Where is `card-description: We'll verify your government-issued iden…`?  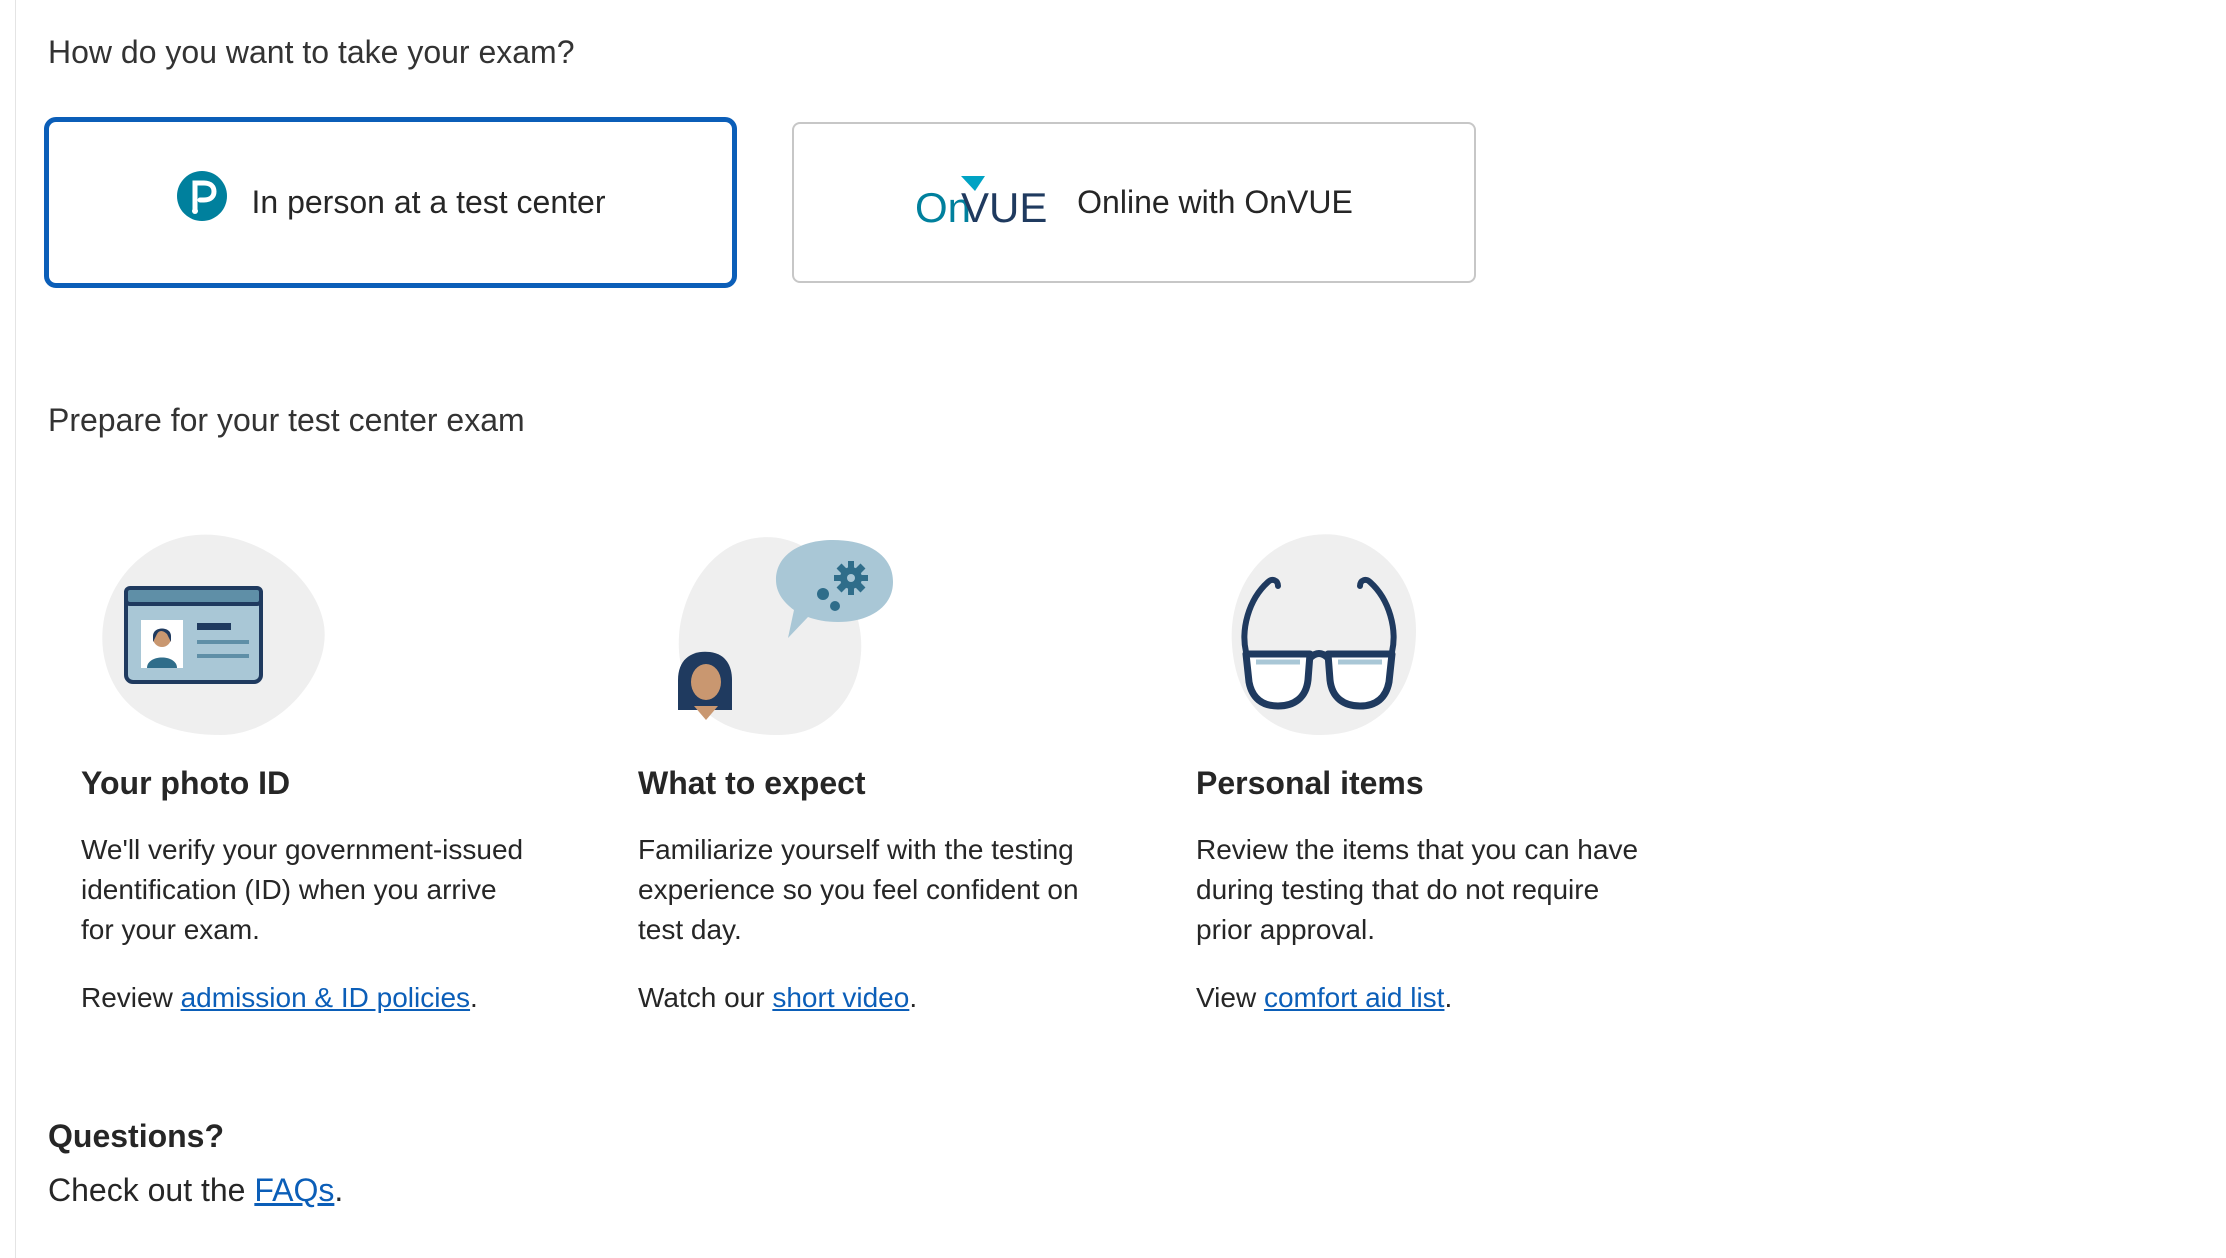
card-description: We'll verify your government-issued iden… is located at coordinates (302, 889).